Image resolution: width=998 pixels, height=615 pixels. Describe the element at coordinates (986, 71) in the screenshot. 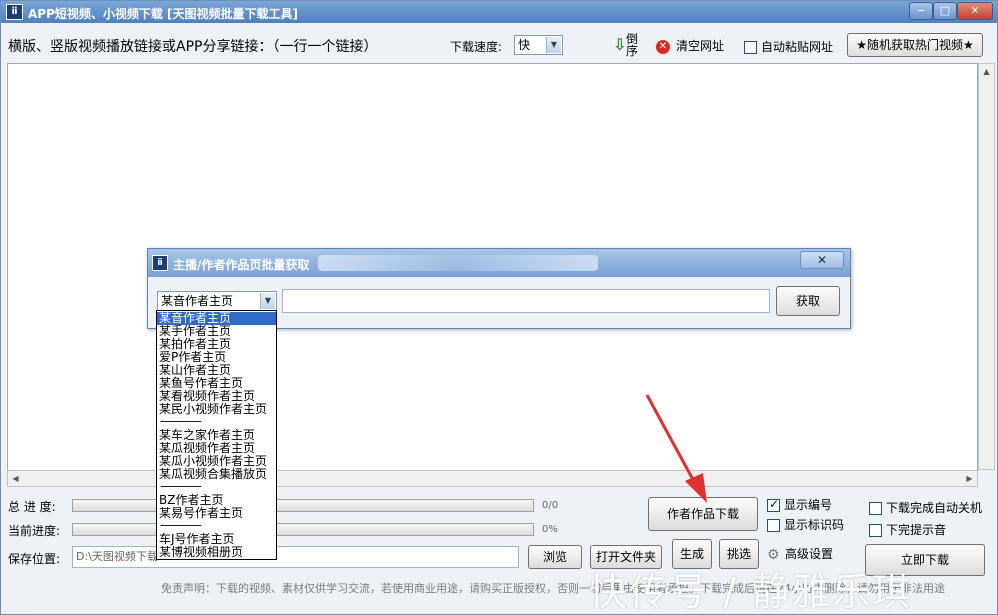

I see `scroll-up-icon: ▲` at that location.